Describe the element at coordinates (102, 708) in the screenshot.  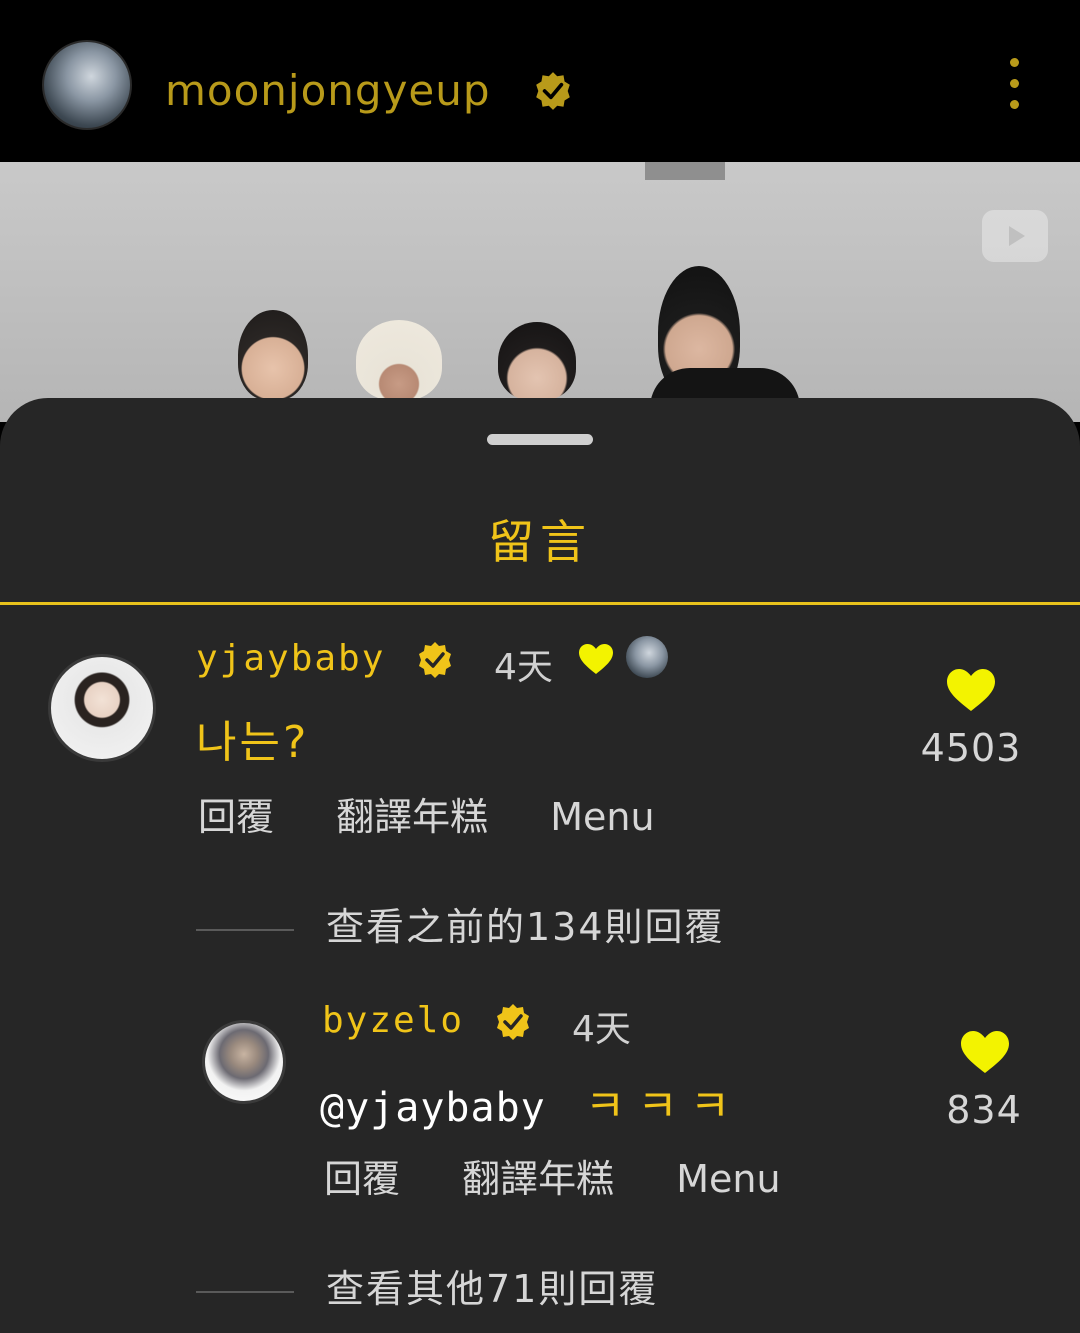
I see `comment-avatar-yjaybaby` at that location.